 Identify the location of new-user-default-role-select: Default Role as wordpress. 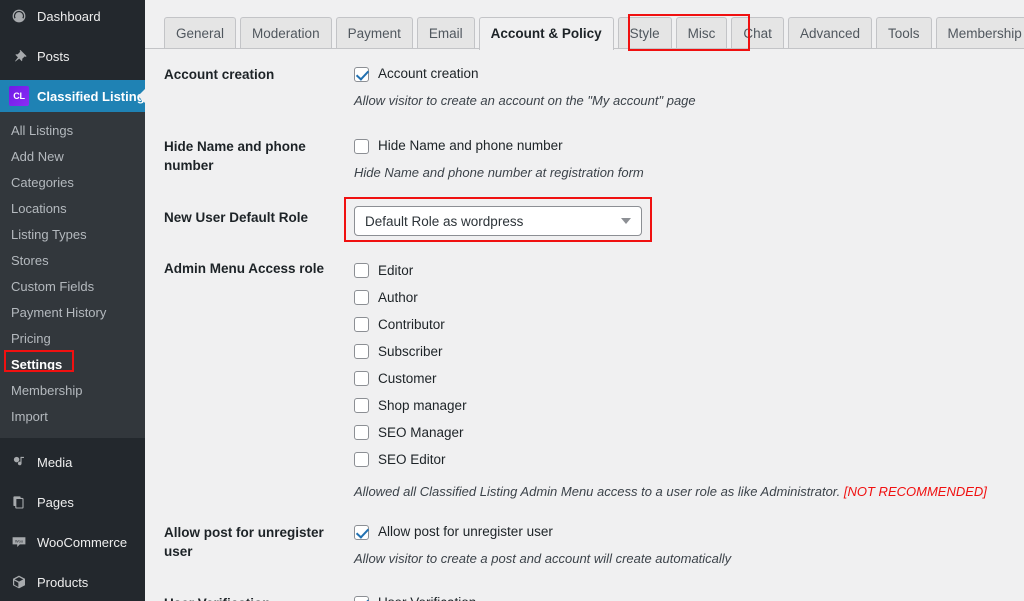
(498, 221).